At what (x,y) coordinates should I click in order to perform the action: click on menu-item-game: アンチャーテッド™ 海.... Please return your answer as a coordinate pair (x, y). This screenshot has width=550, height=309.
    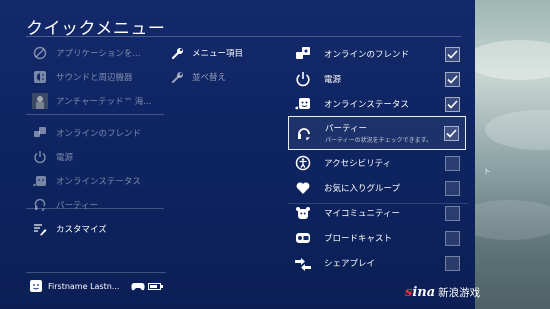
    Looking at the image, I should click on (99, 101).